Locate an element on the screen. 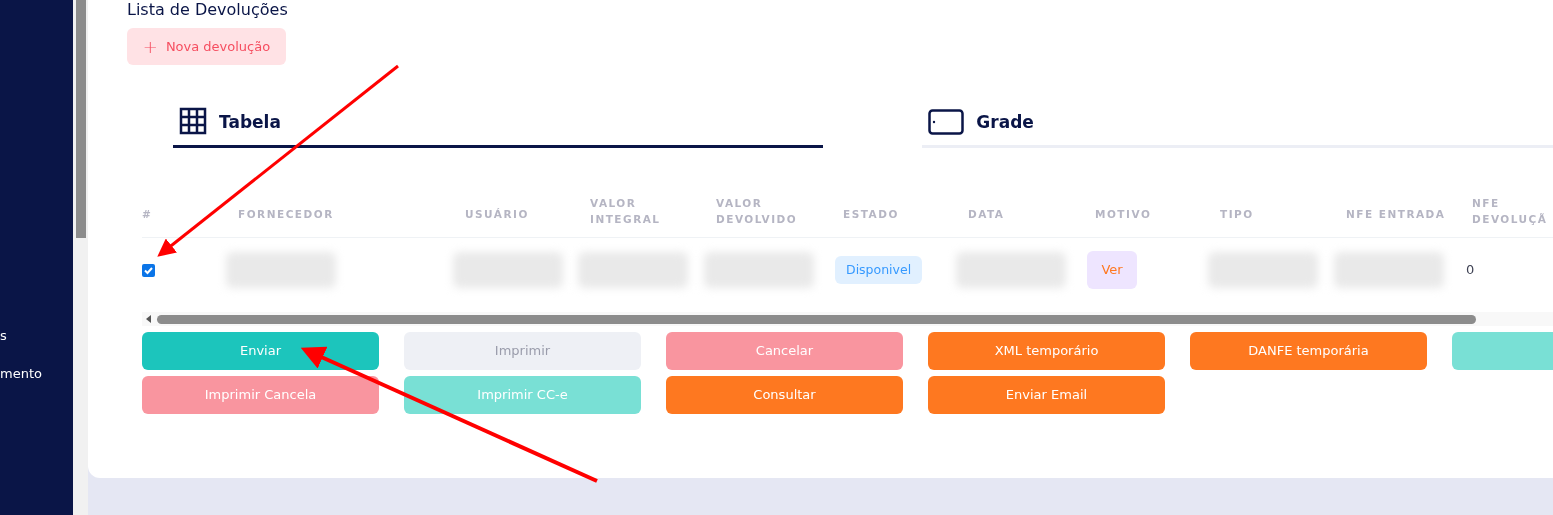 Image resolution: width=1553 pixels, height=515 pixels. action-button: XML temporário is located at coordinates (1046, 351).